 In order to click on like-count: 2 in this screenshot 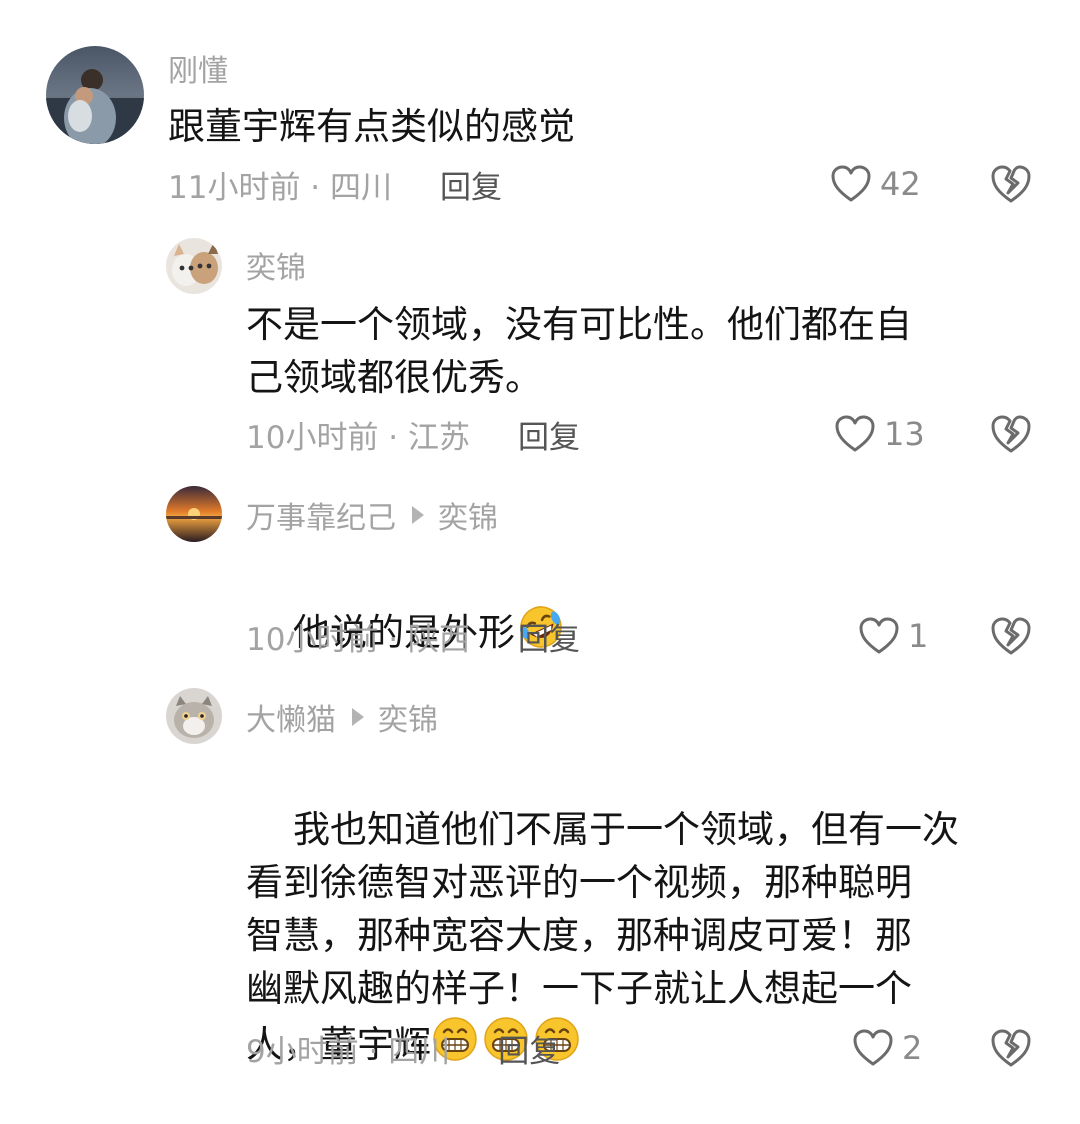, I will do `click(912, 1048)`.